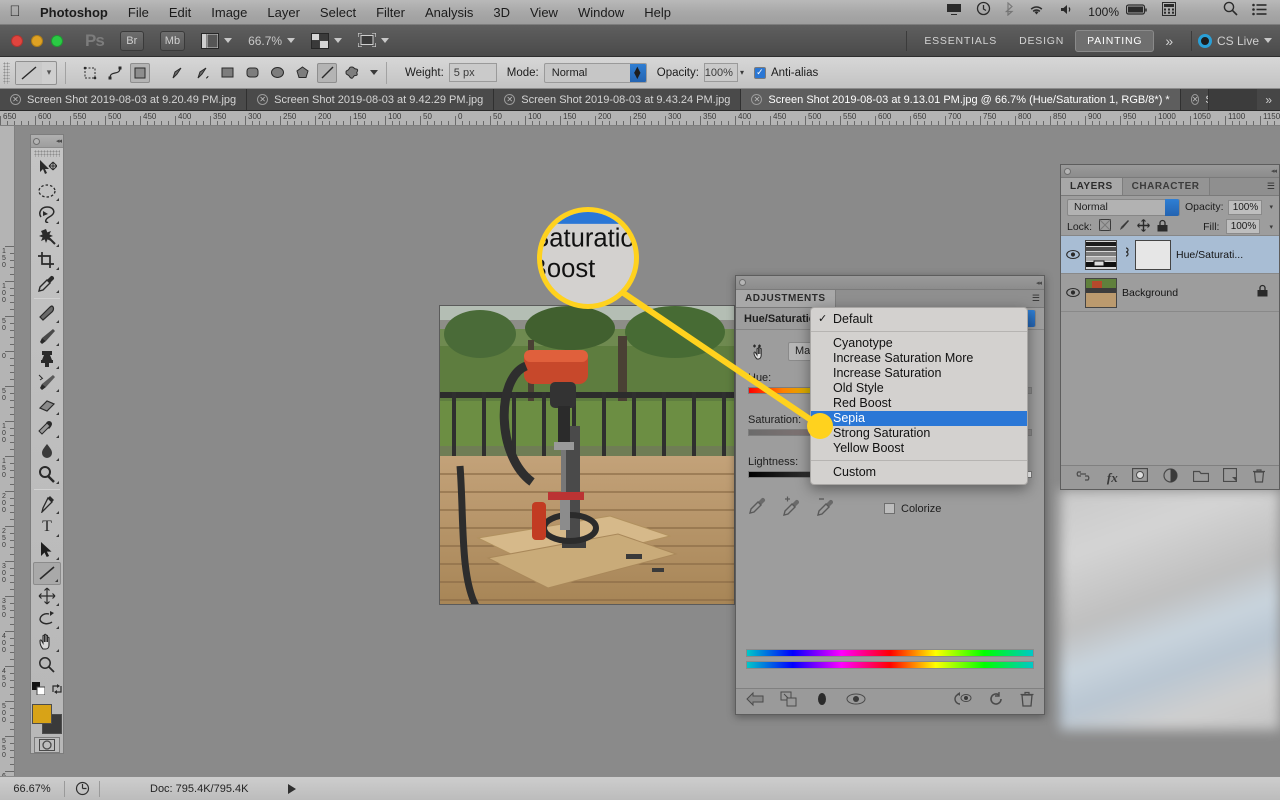 The height and width of the screenshot is (800, 1280). Describe the element at coordinates (1153, 254) in the screenshot. I see `layer-mask-thumbnail` at that location.